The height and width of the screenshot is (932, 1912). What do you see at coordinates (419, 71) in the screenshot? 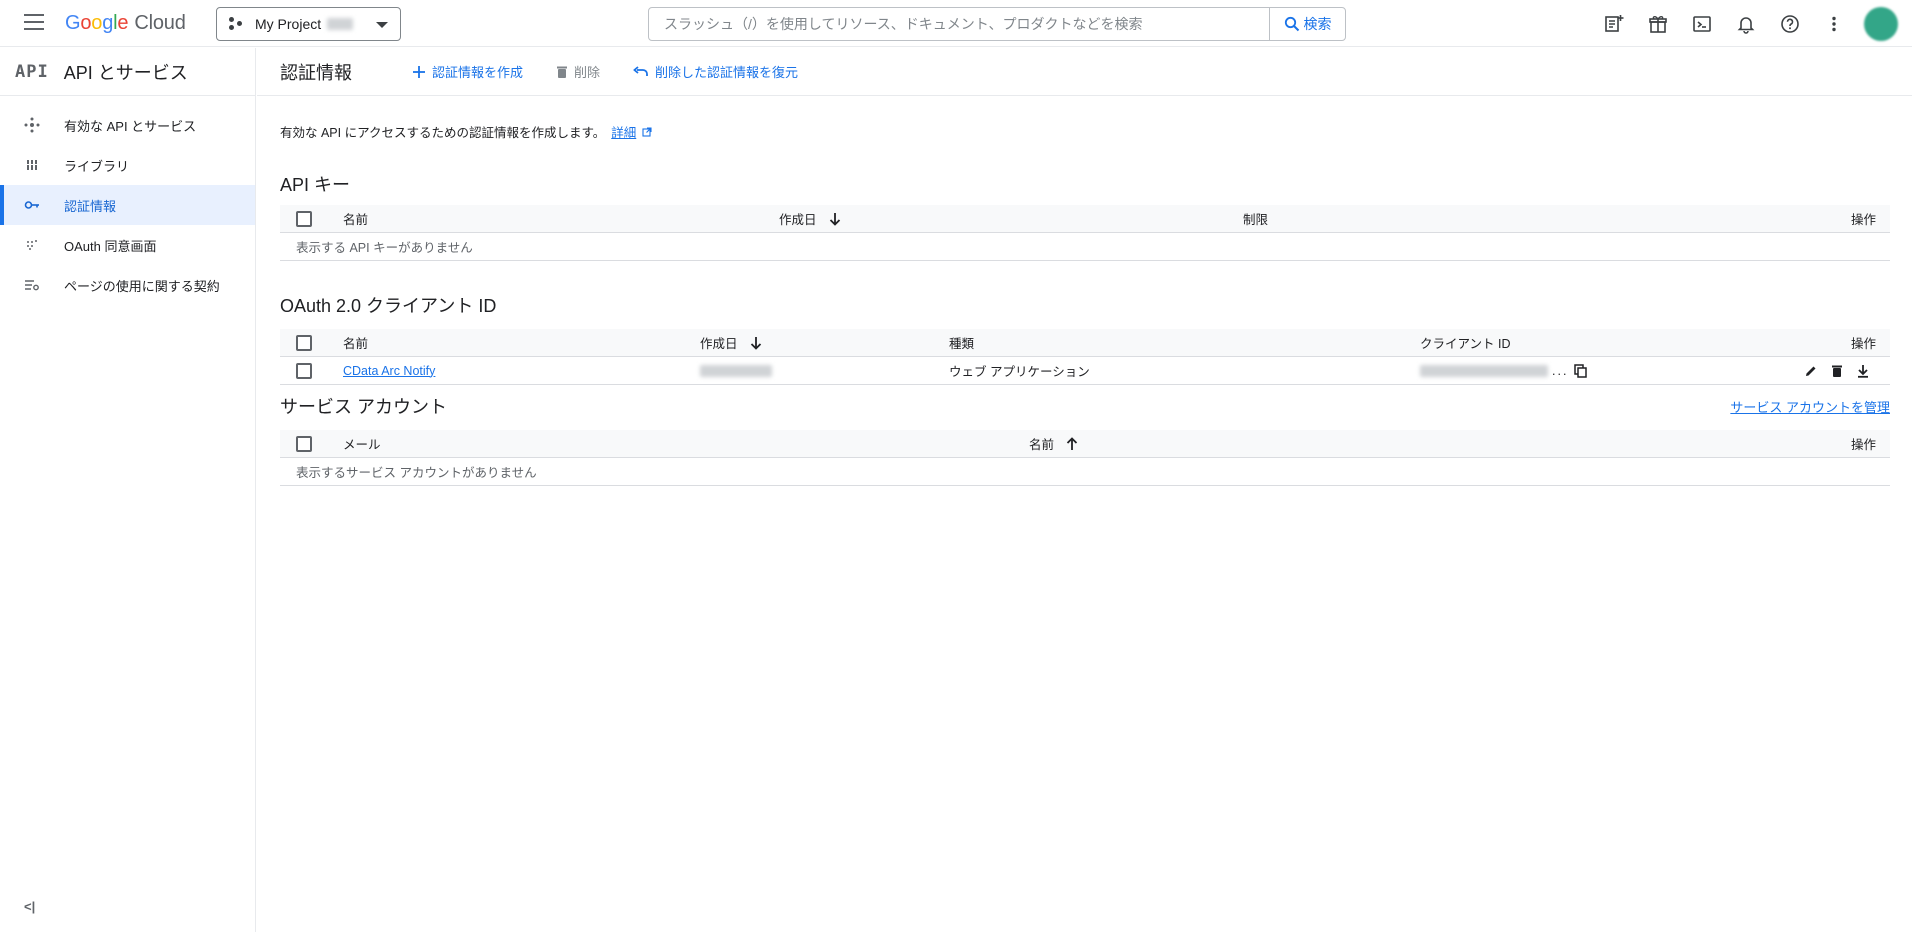
I see `plus-icon` at bounding box center [419, 71].